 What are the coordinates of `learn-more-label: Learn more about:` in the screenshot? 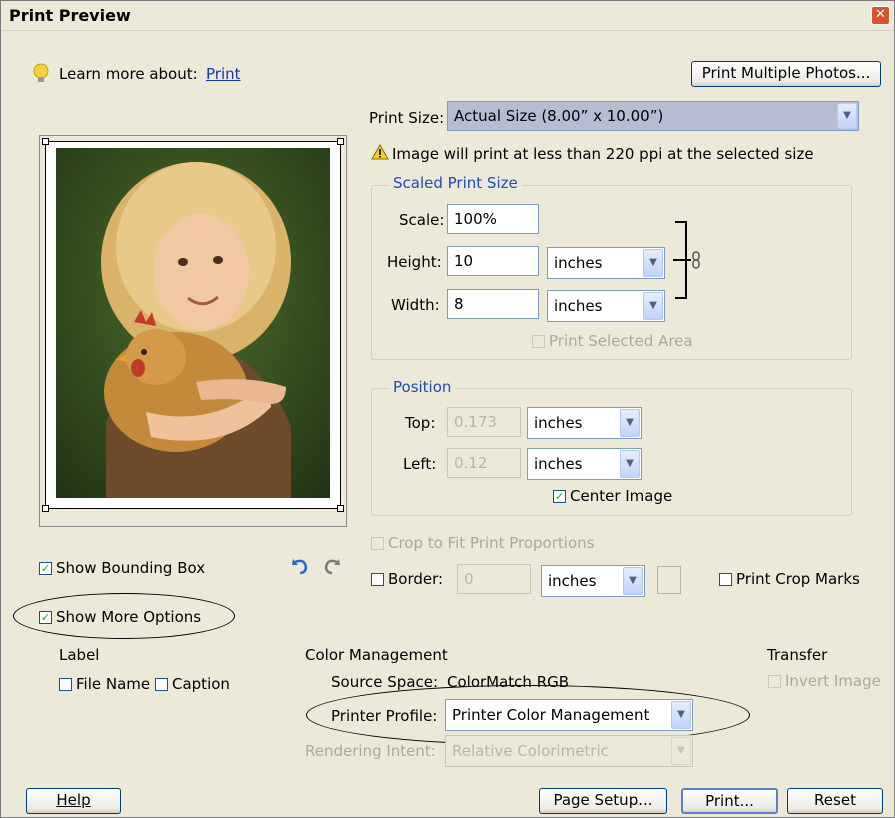 It's located at (128, 74).